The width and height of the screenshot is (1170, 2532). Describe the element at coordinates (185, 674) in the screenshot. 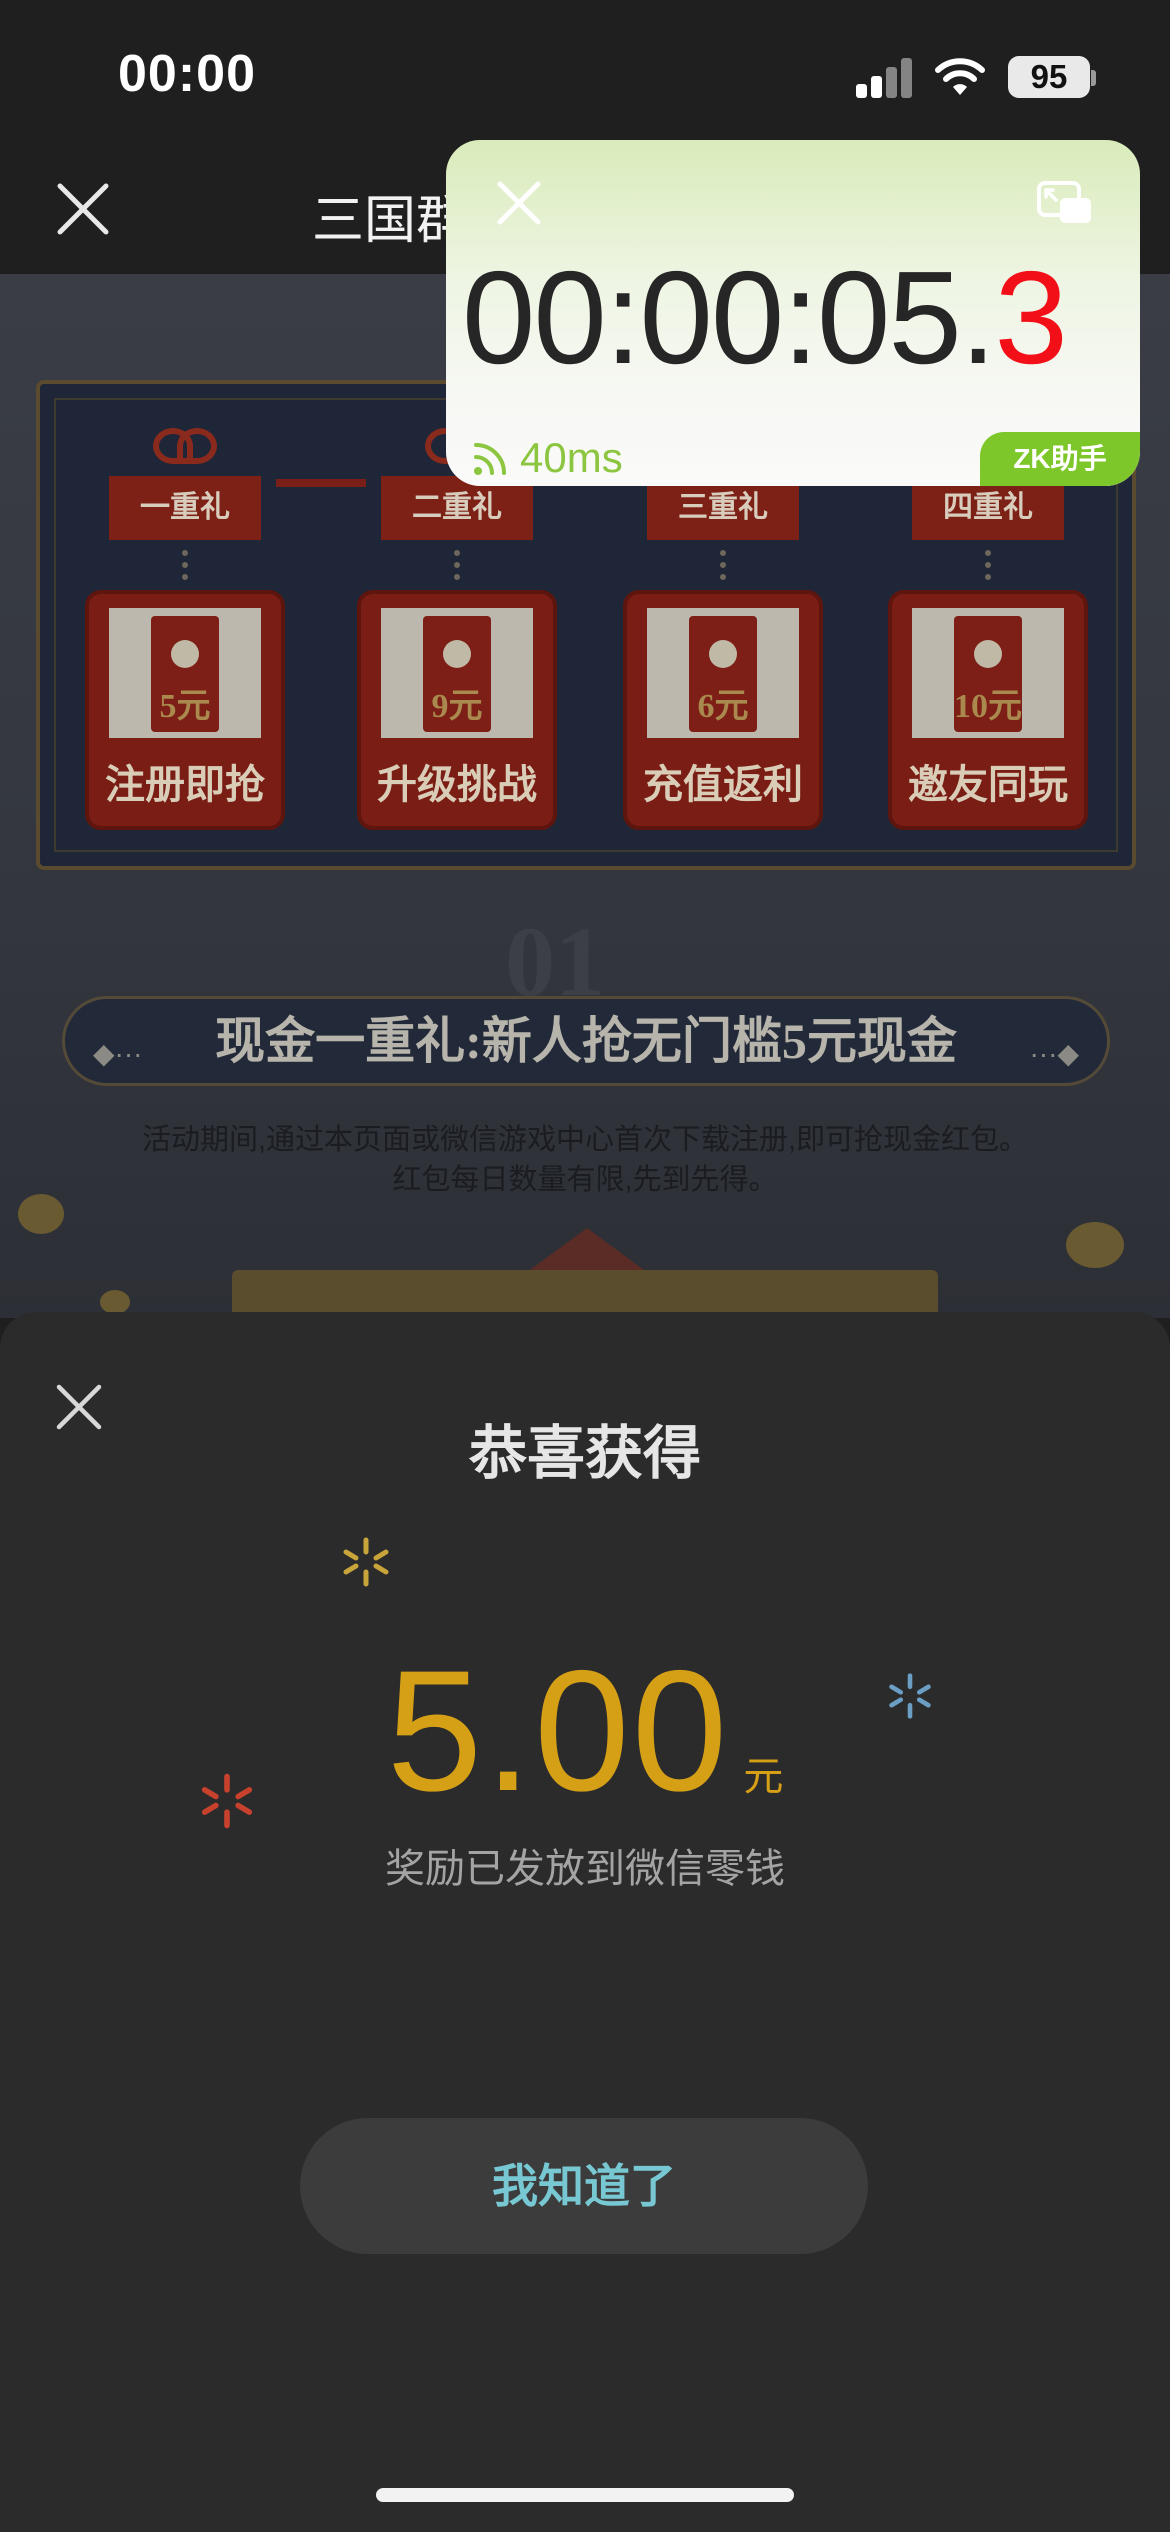

I see `red-envelope-icon: 5元` at that location.